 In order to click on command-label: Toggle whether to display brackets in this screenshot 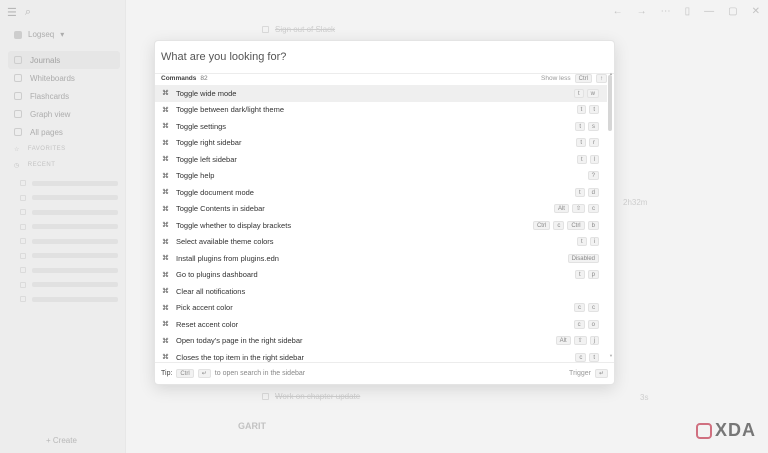, I will do `click(234, 225)`.